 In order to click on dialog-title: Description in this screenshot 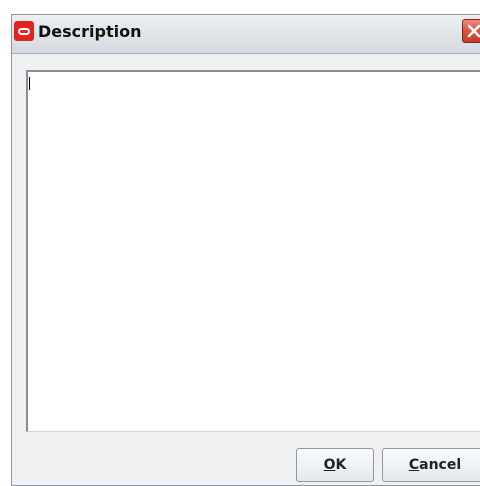, I will do `click(90, 31)`.